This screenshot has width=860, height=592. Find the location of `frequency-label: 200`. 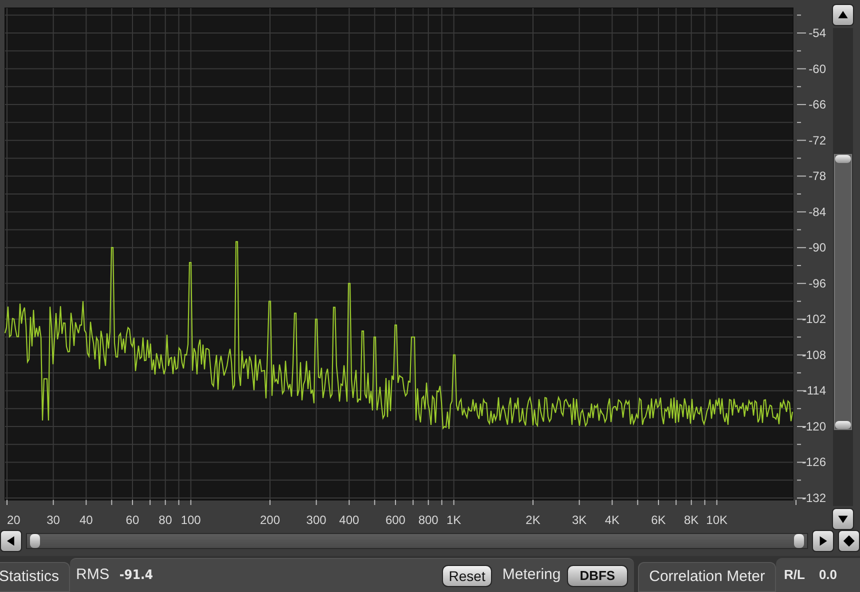

frequency-label: 200 is located at coordinates (270, 520).